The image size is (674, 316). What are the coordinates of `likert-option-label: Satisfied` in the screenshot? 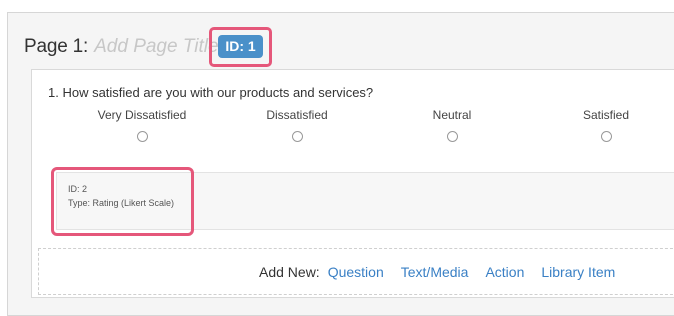 It's located at (606, 115).